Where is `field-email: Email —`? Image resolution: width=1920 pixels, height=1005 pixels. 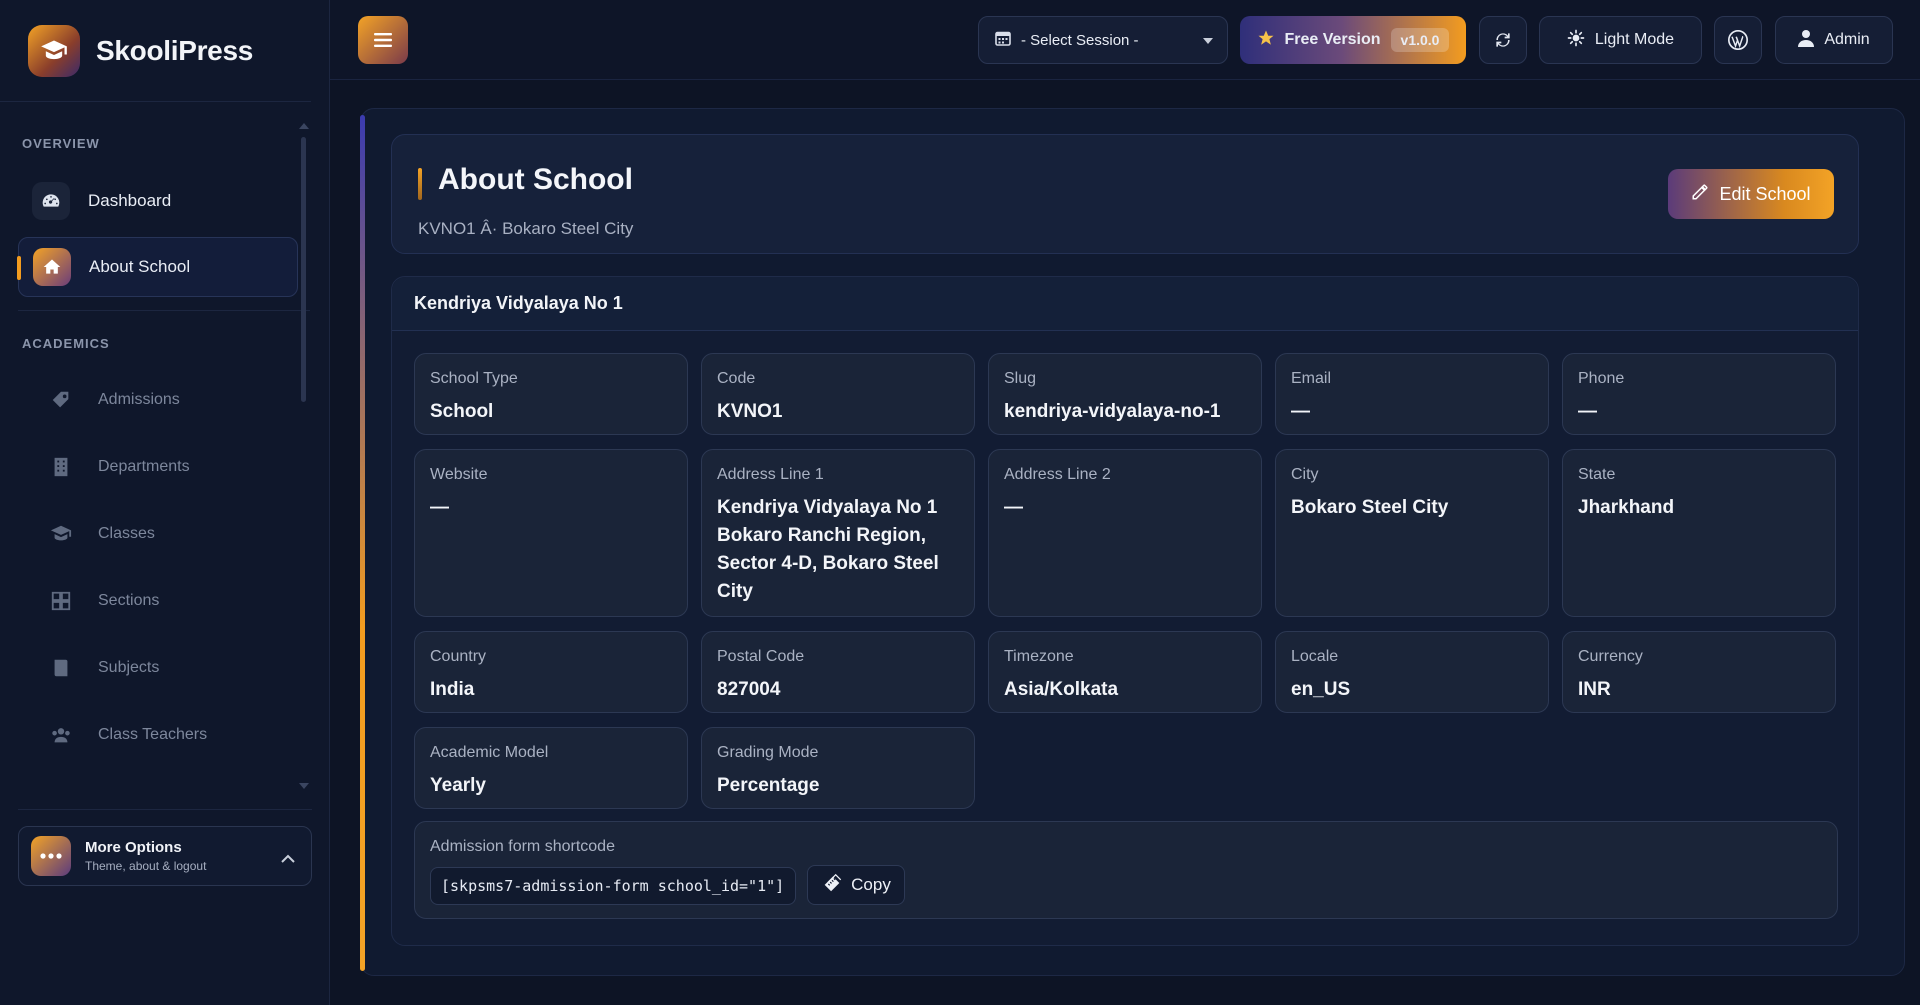
field-email: Email — is located at coordinates (1412, 394).